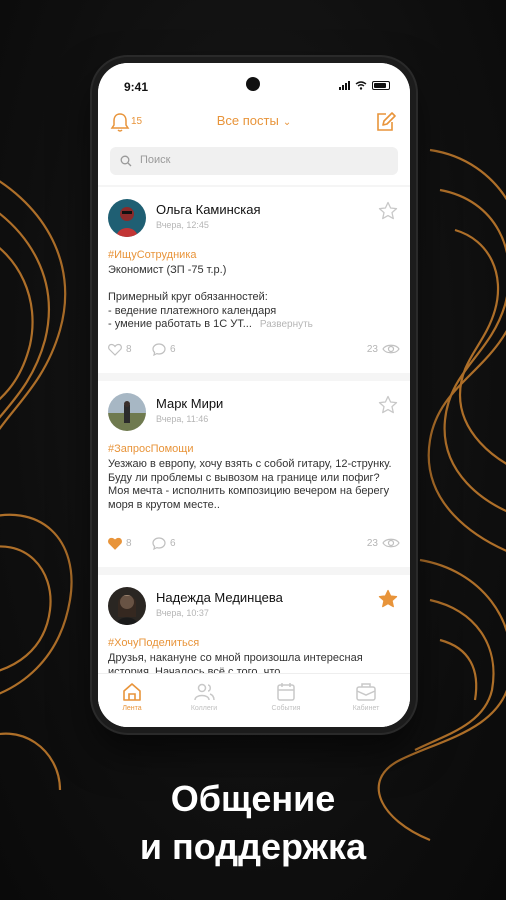 This screenshot has height=900, width=506. I want to click on search-bar: Поиск, so click(254, 163).